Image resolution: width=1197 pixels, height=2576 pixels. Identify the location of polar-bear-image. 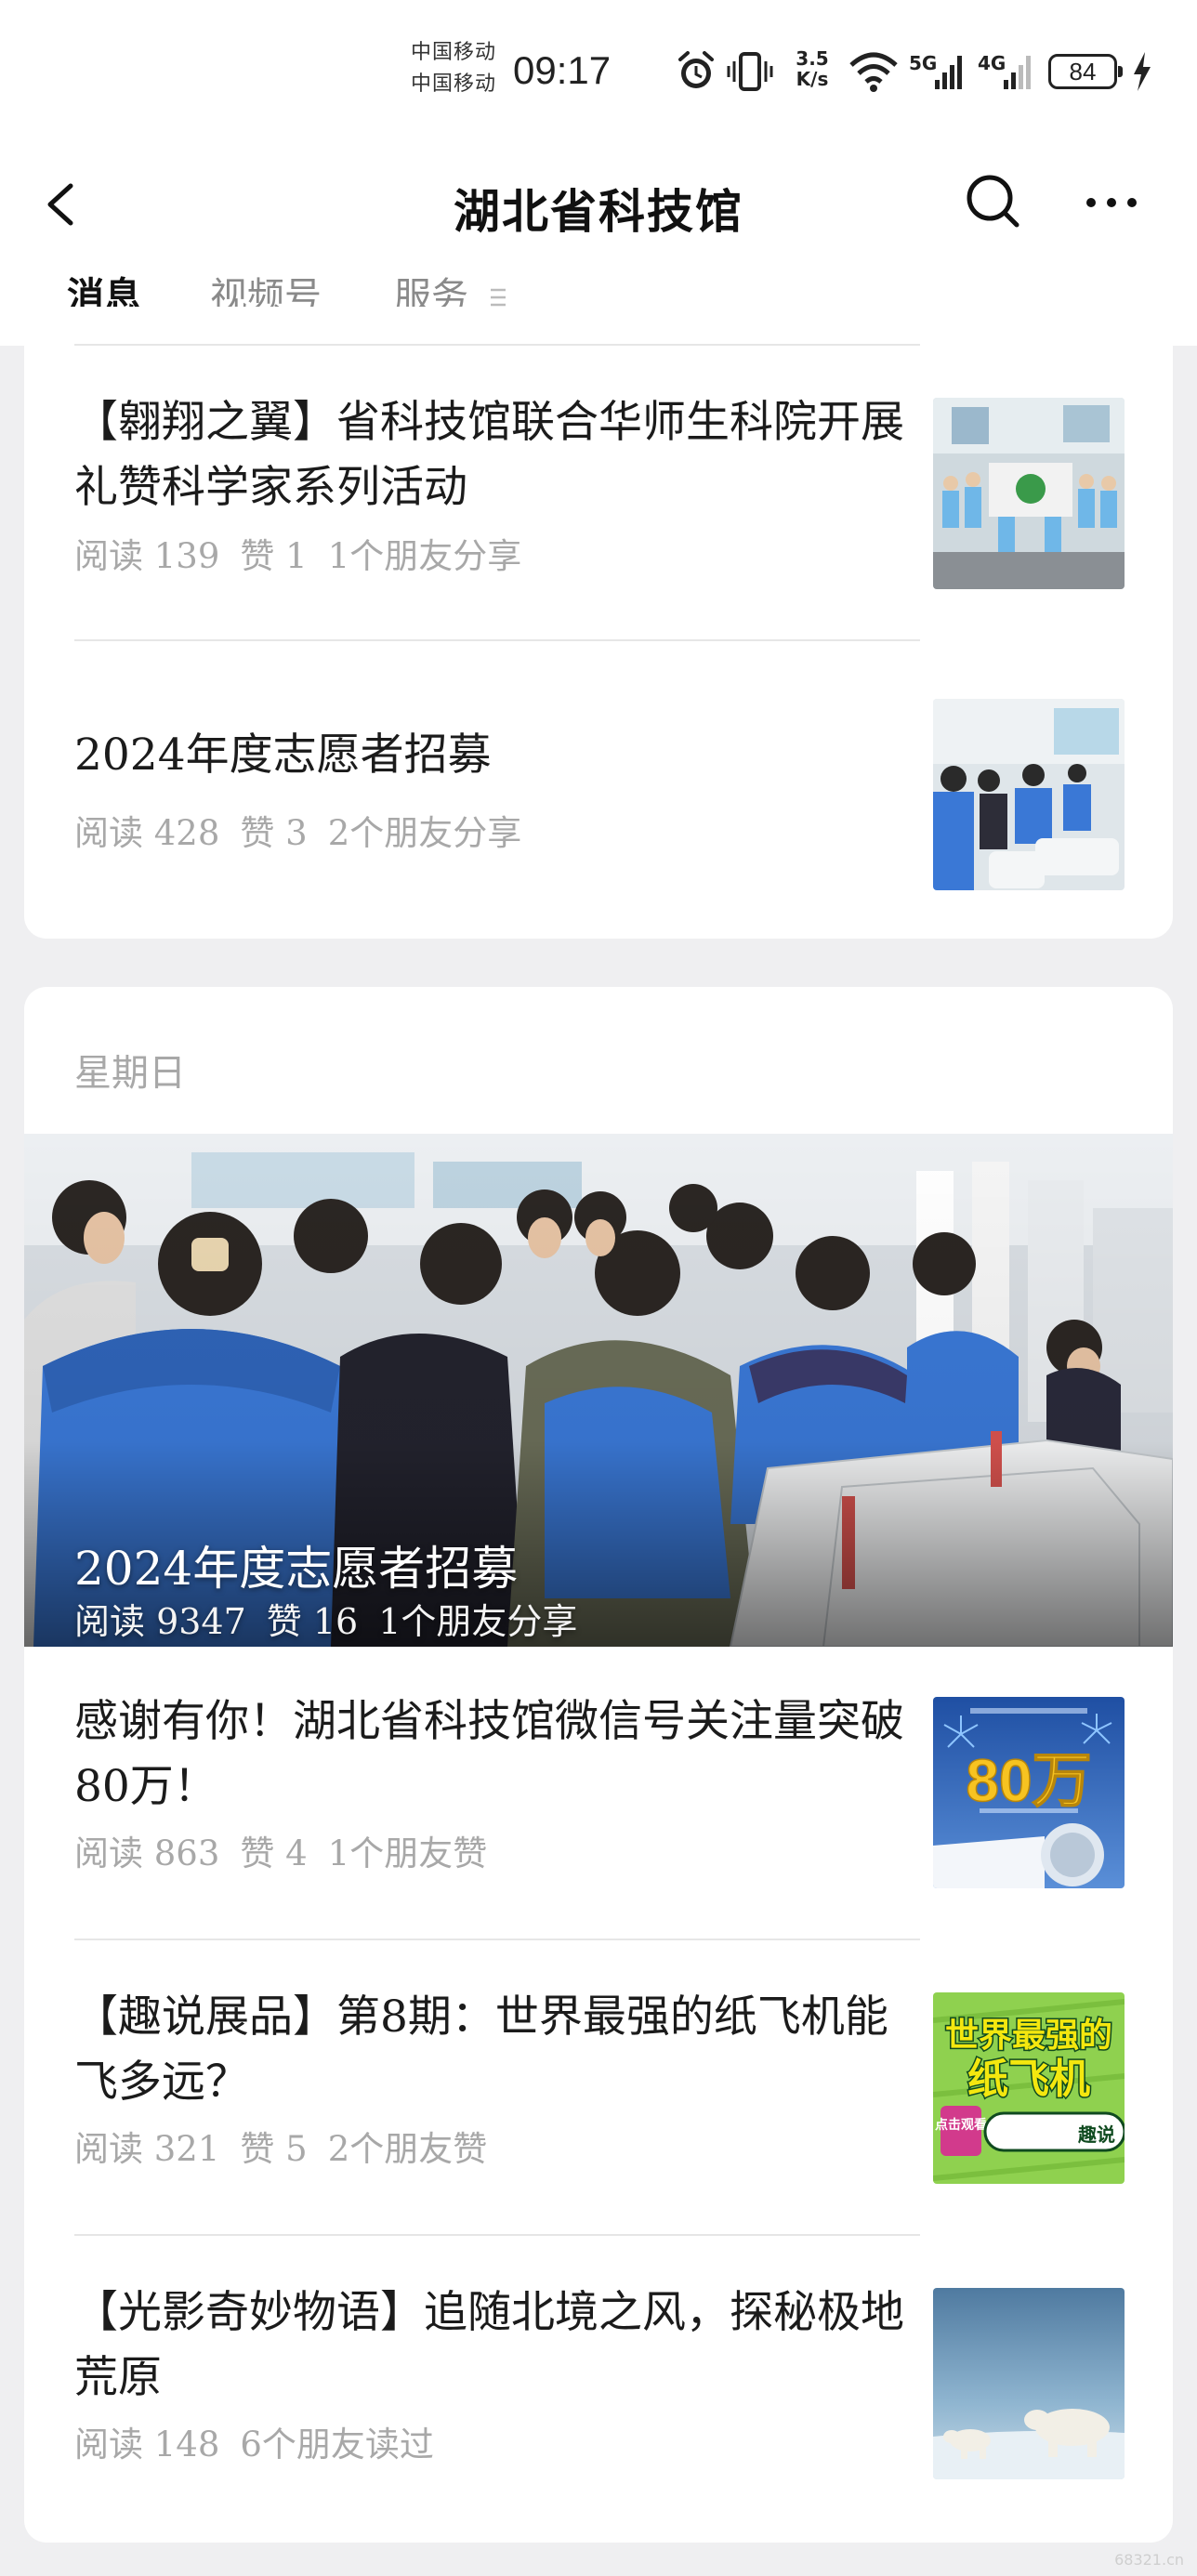
(1029, 2383).